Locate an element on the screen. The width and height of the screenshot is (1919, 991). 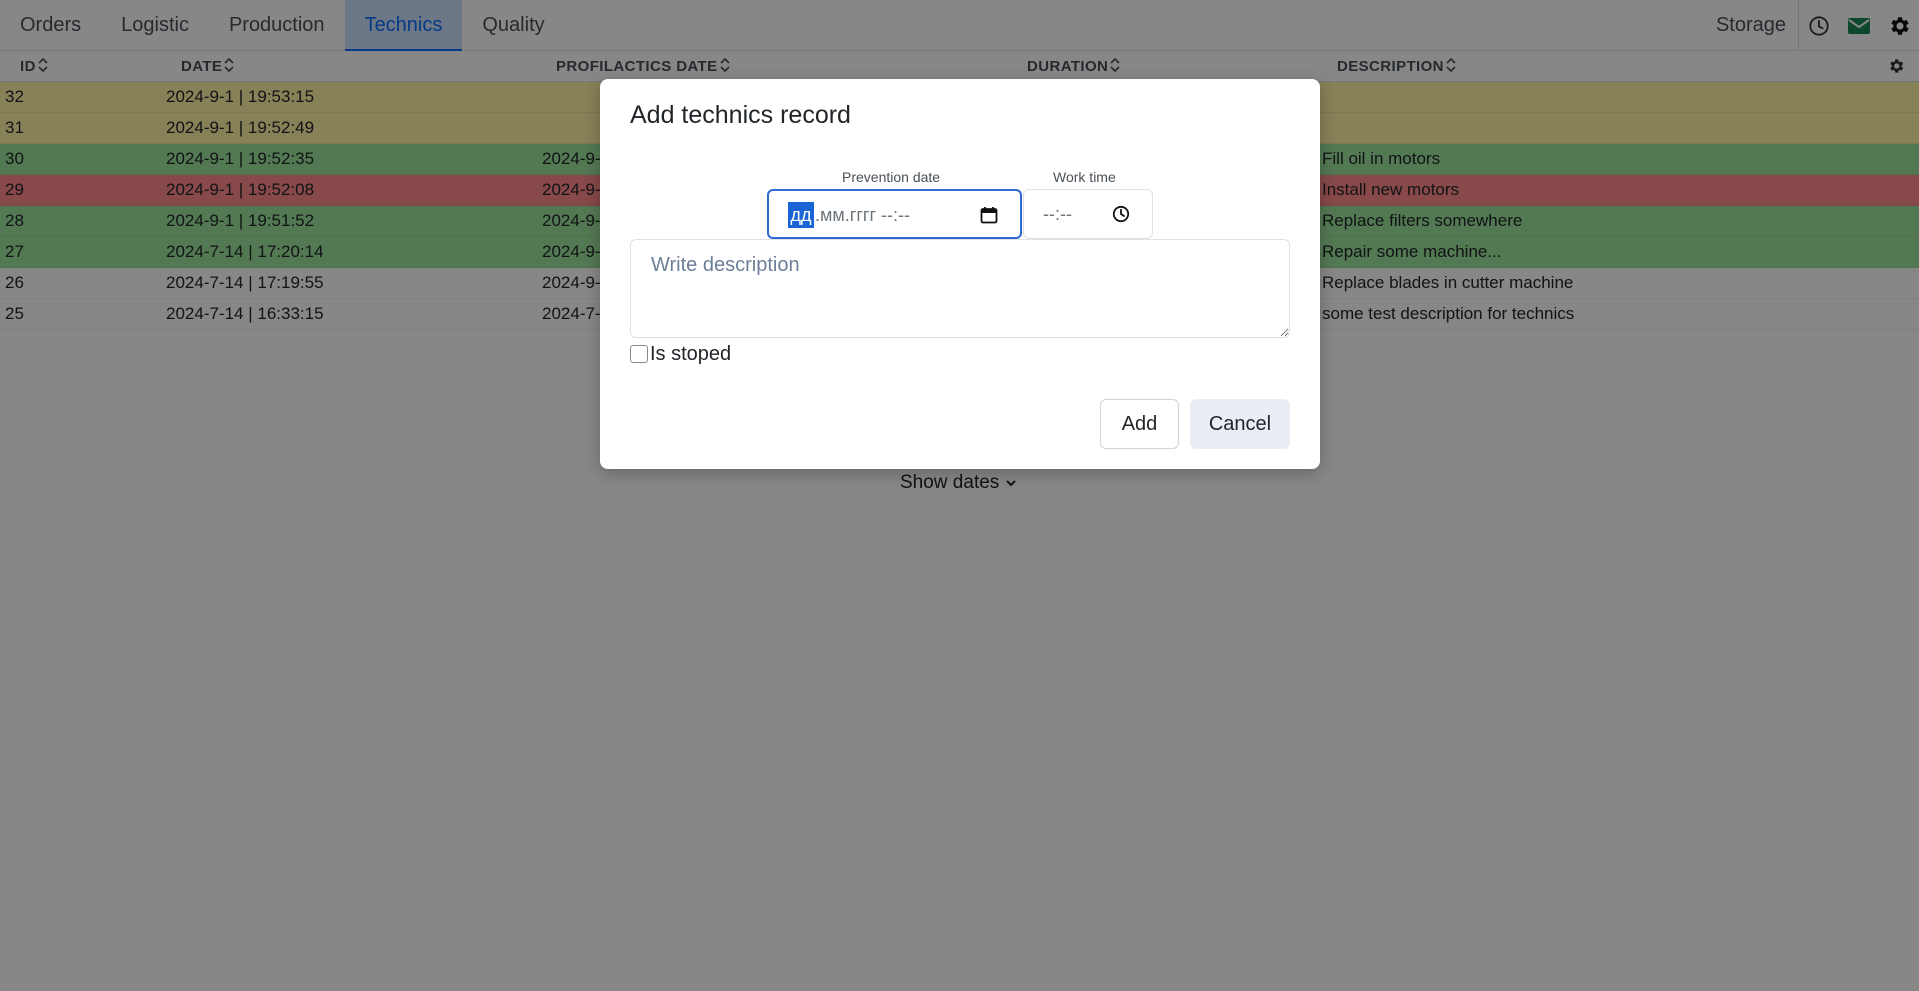
cancel-button: Cancel is located at coordinates (1240, 424).